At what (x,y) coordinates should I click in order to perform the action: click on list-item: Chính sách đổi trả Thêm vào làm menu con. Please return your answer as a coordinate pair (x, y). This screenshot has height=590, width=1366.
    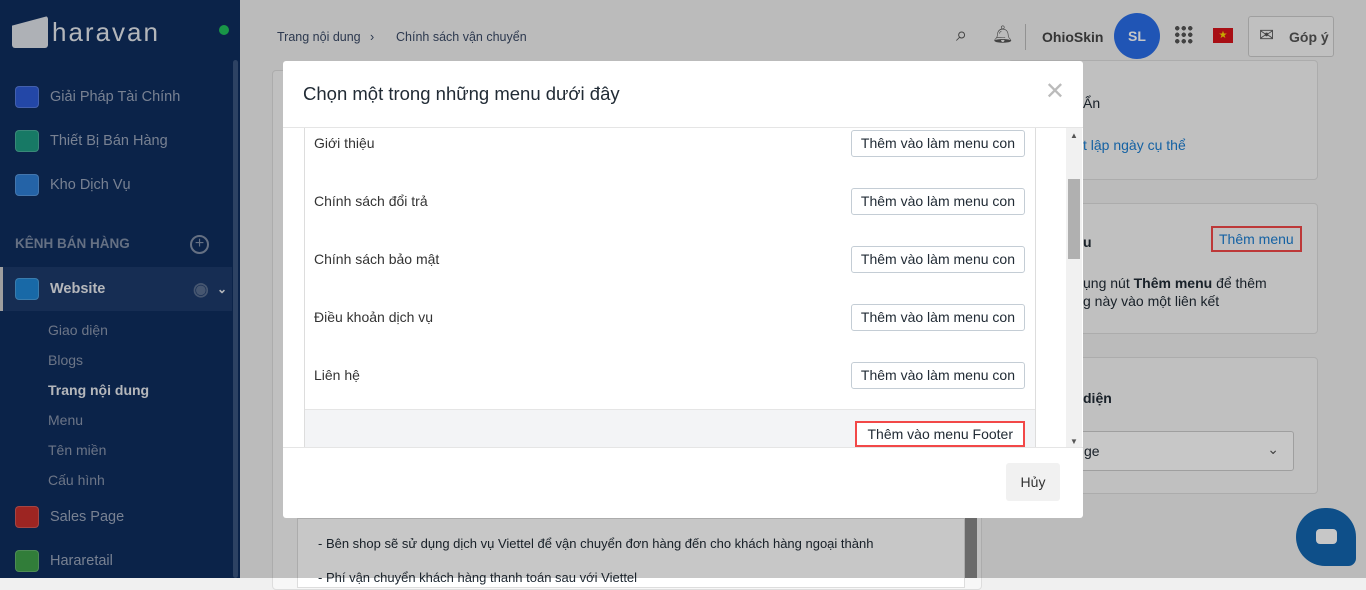
    Looking at the image, I should click on (670, 215).